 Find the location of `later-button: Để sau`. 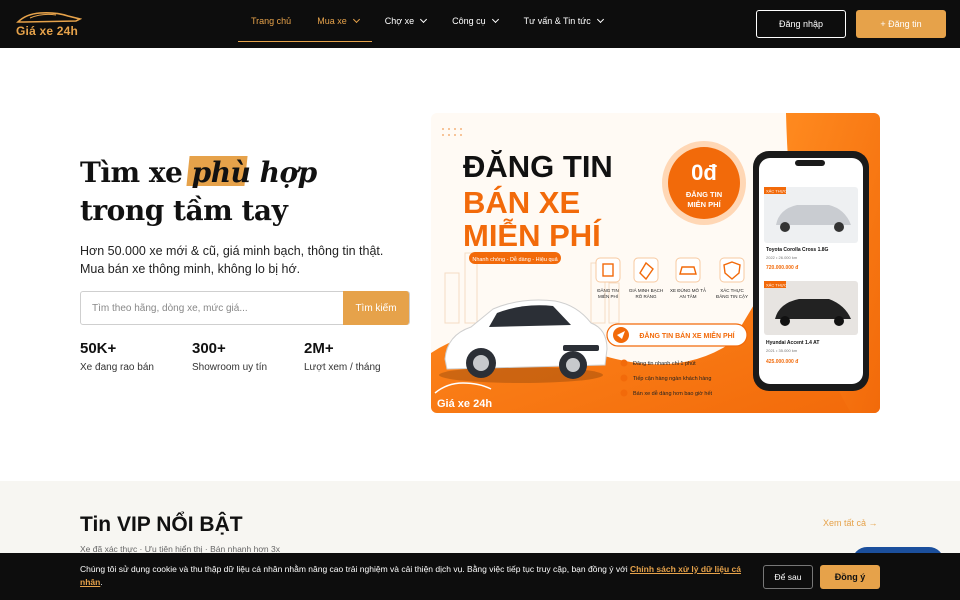

later-button: Để sau is located at coordinates (788, 577).